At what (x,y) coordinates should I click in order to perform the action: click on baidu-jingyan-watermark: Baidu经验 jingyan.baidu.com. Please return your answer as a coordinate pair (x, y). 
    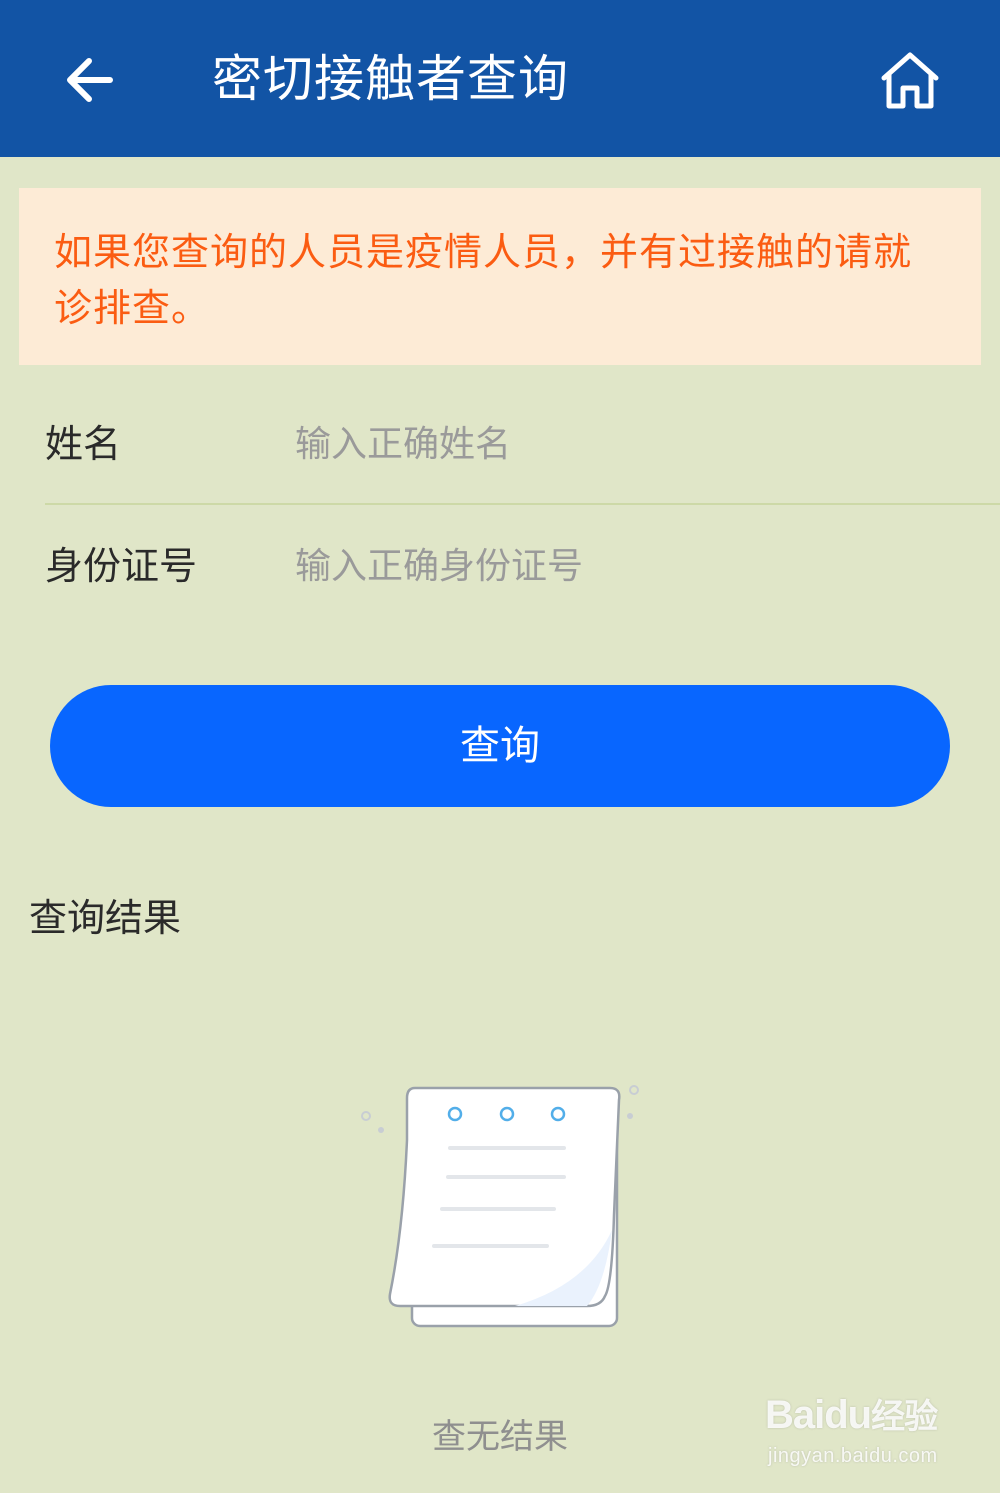
    Looking at the image, I should click on (865, 1430).